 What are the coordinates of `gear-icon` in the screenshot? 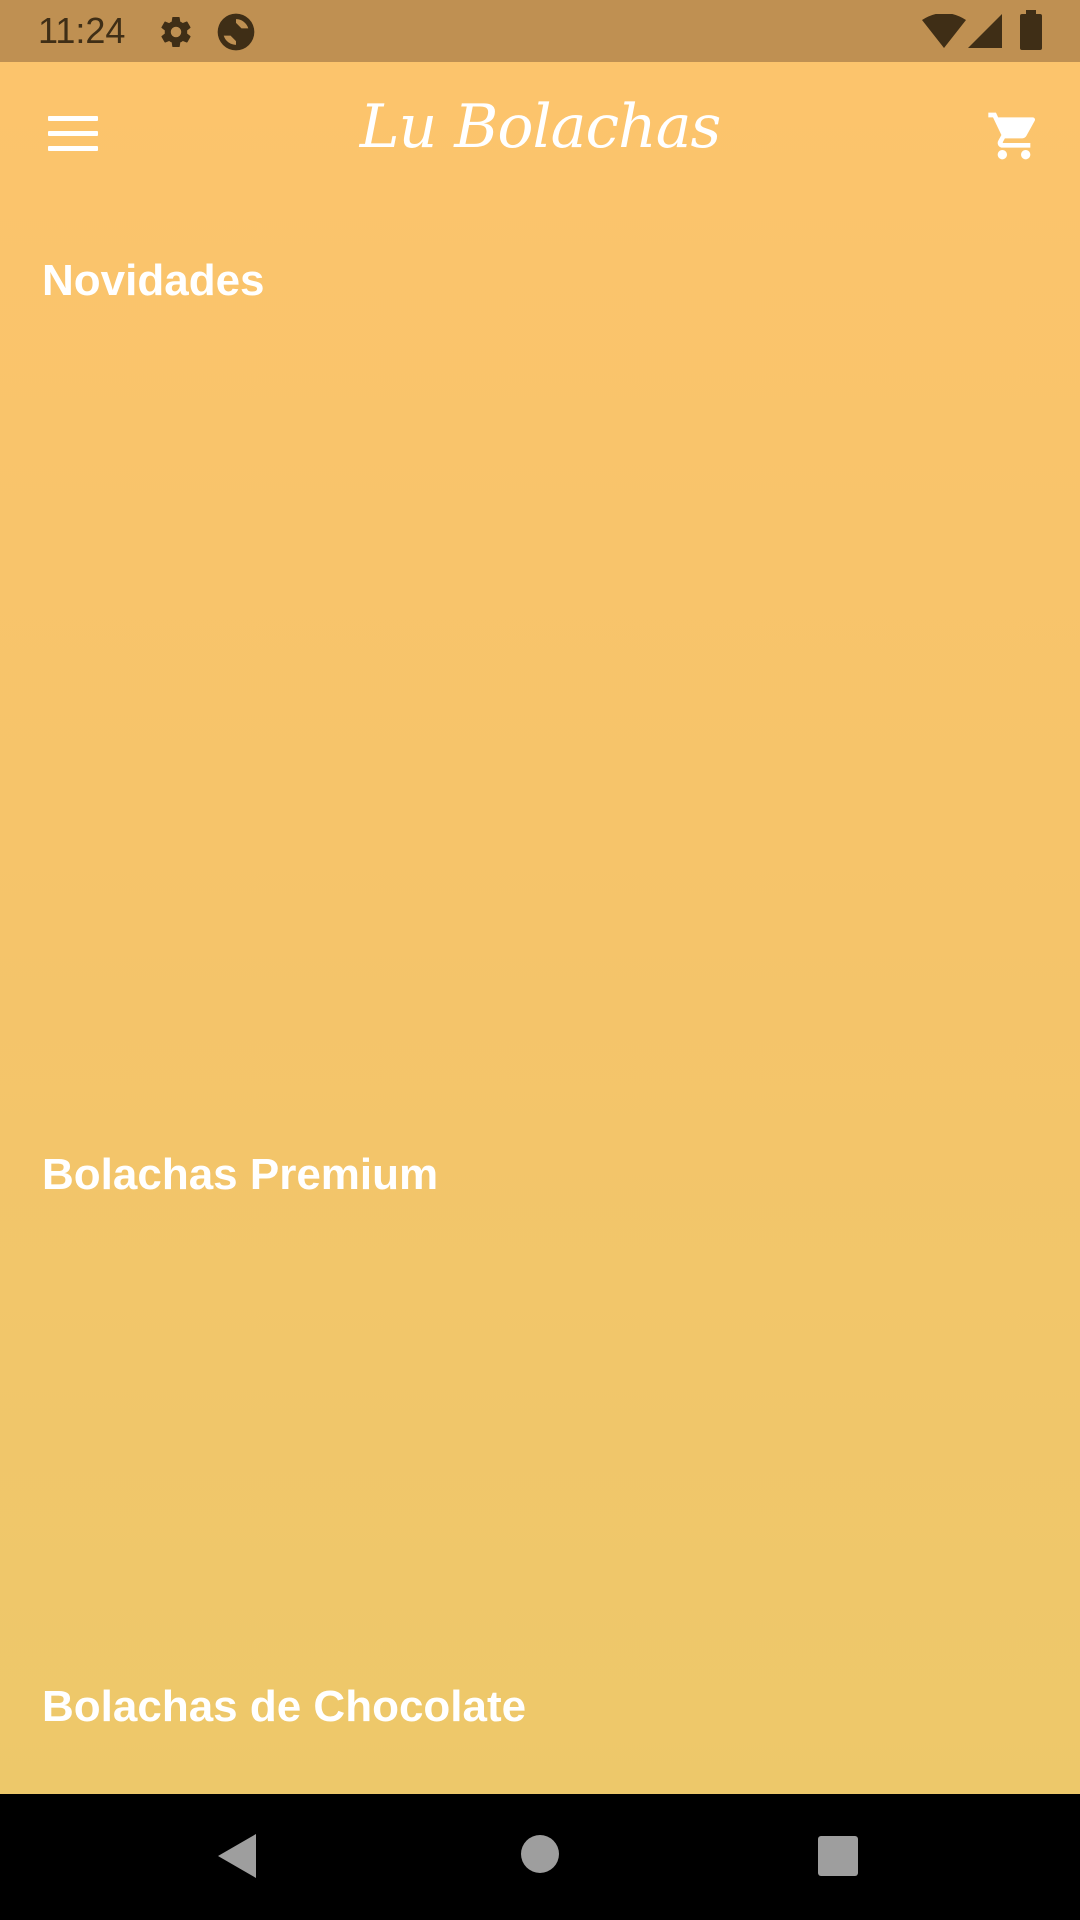 It's located at (176, 34).